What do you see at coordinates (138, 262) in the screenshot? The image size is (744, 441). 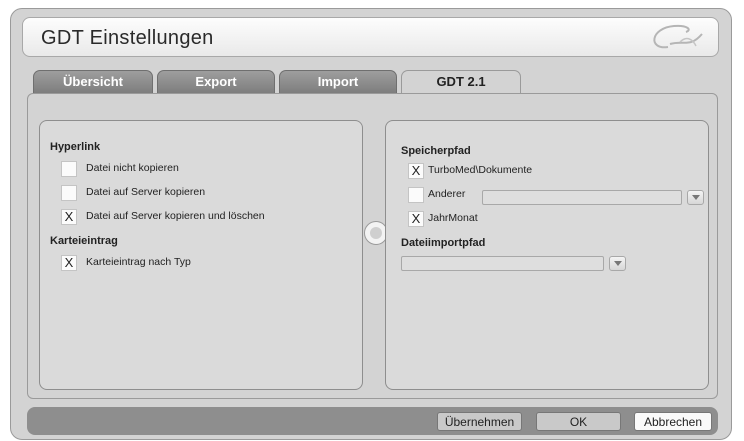 I see `checkbox-label: Karteieintrag nach Typ` at bounding box center [138, 262].